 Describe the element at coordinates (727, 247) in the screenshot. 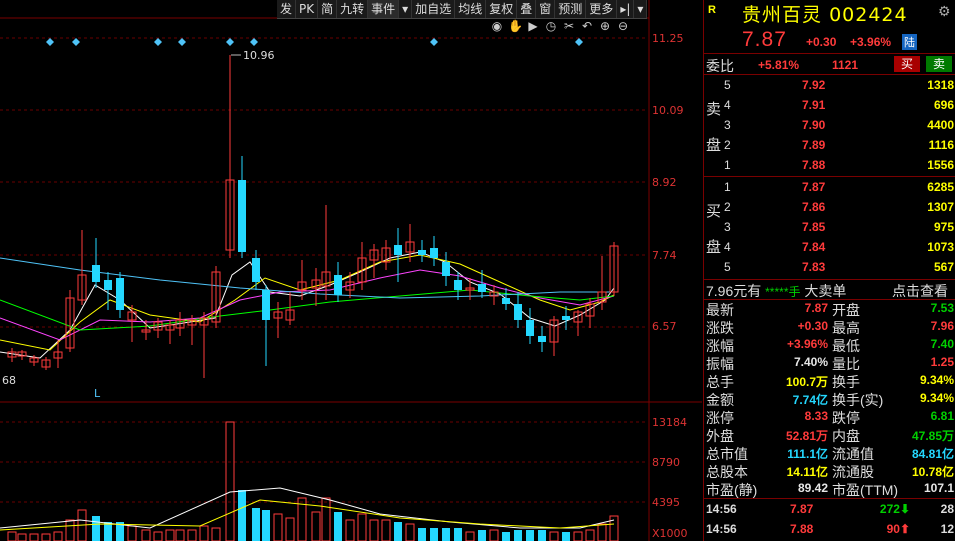

I see `buy-level: 4` at that location.